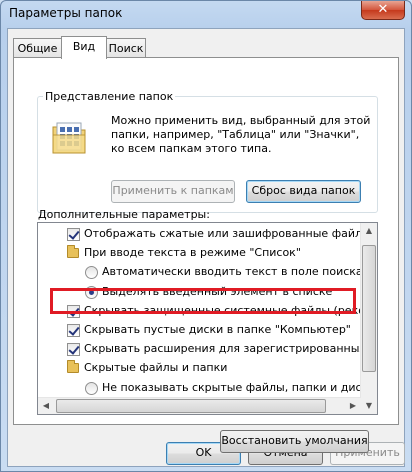 Image resolution: width=412 pixels, height=472 pixels. I want to click on close-icon: ✕, so click(383, 9).